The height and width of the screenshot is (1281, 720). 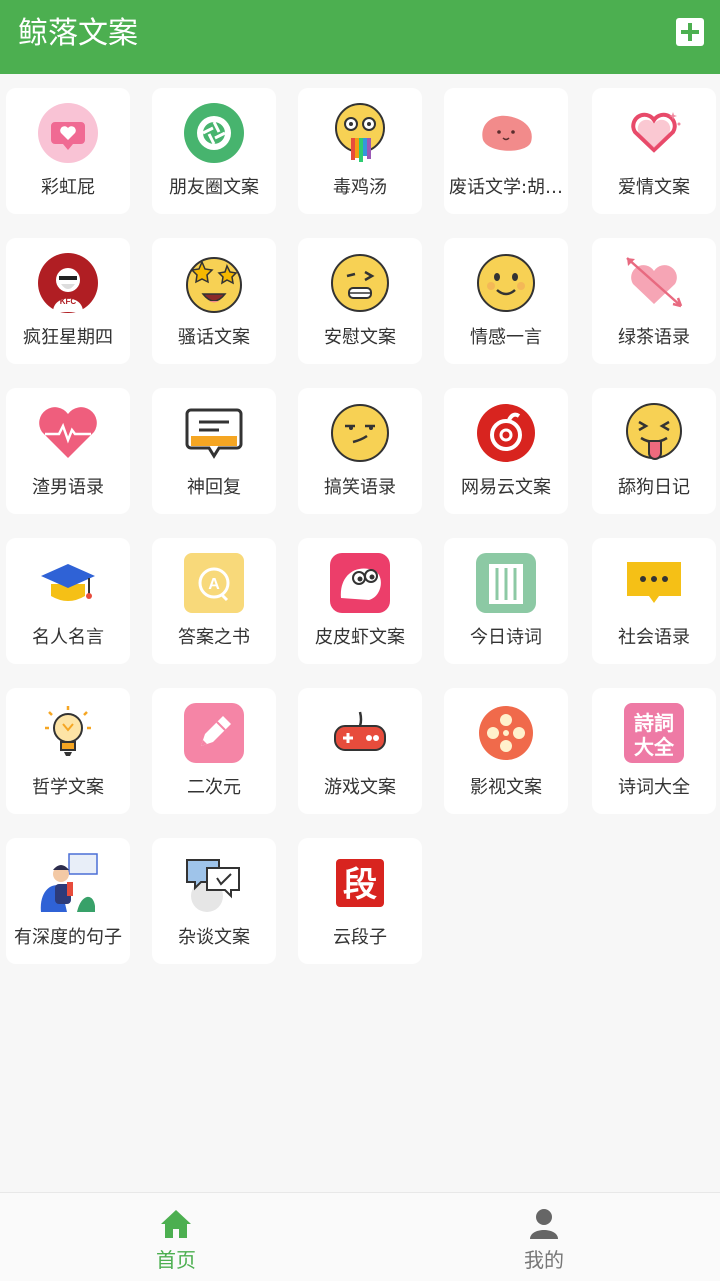 I want to click on category-label: 绿茶语录, so click(x=654, y=337).